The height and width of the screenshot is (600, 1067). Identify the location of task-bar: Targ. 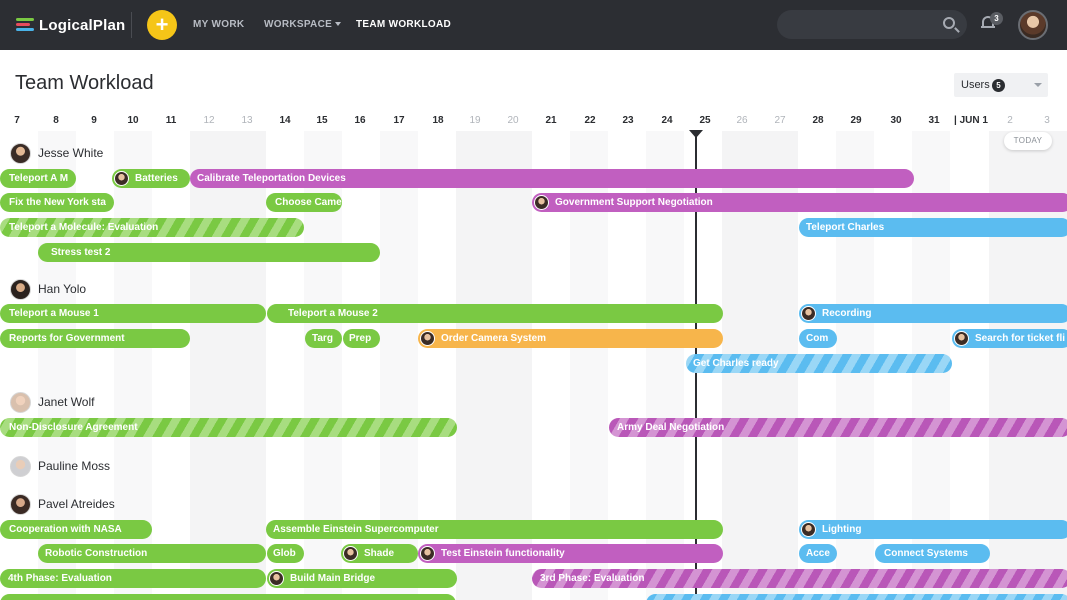
(323, 338).